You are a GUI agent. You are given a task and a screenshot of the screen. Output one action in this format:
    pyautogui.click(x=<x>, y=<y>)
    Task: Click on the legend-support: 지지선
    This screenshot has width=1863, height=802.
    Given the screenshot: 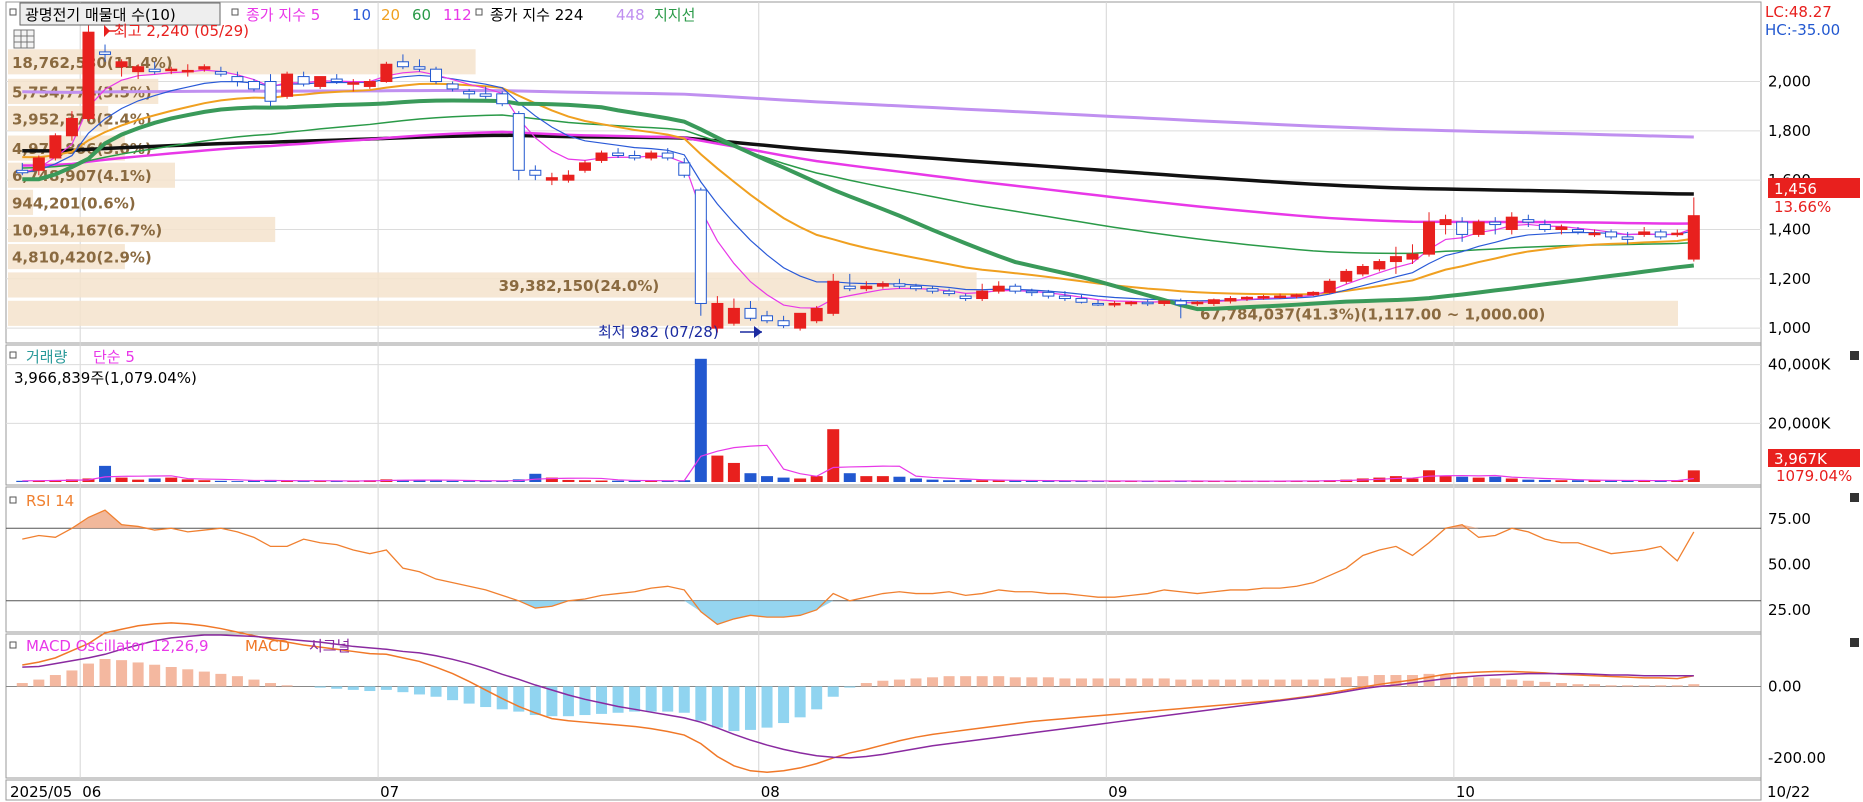 What is the action you would take?
    pyautogui.click(x=674, y=15)
    